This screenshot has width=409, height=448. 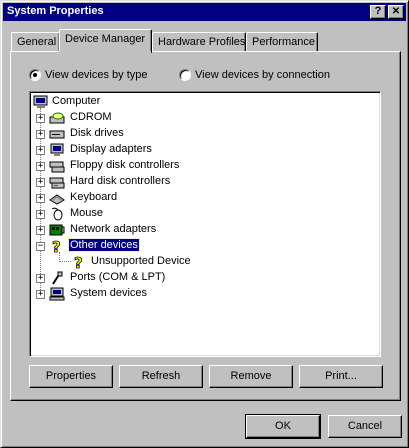 What do you see at coordinates (204, 12) in the screenshot?
I see `title-bar: System Properties ? ✕` at bounding box center [204, 12].